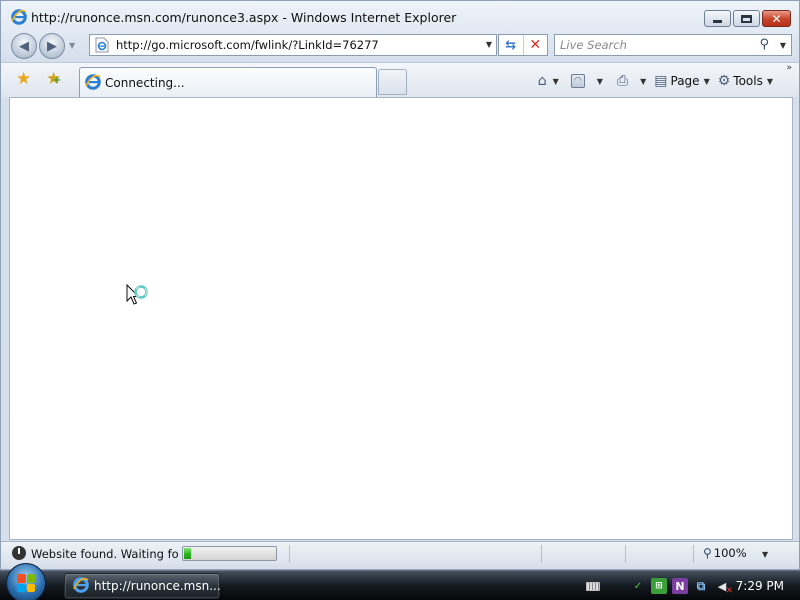 The width and height of the screenshot is (800, 600). I want to click on search-box: ⚲ ▼, so click(673, 45).